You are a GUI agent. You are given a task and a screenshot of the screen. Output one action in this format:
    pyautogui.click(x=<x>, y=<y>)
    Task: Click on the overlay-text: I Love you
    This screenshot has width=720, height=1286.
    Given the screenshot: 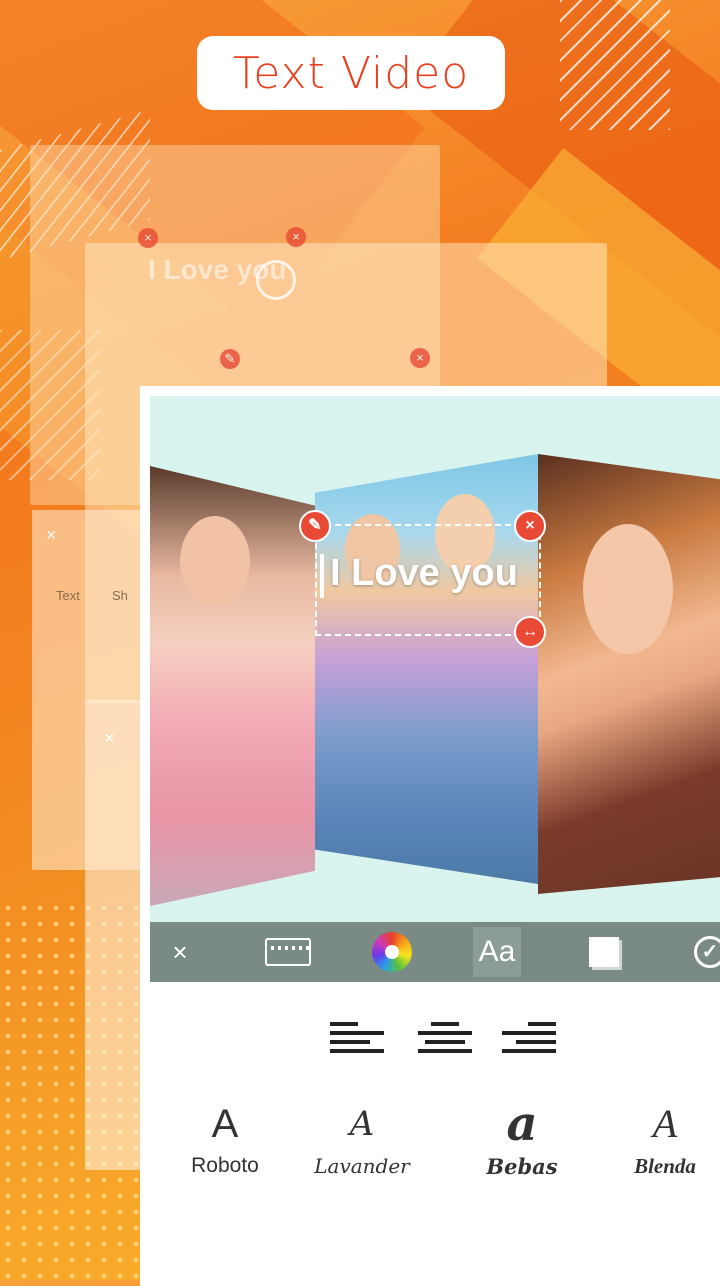 What is the action you would take?
    pyautogui.click(x=424, y=573)
    